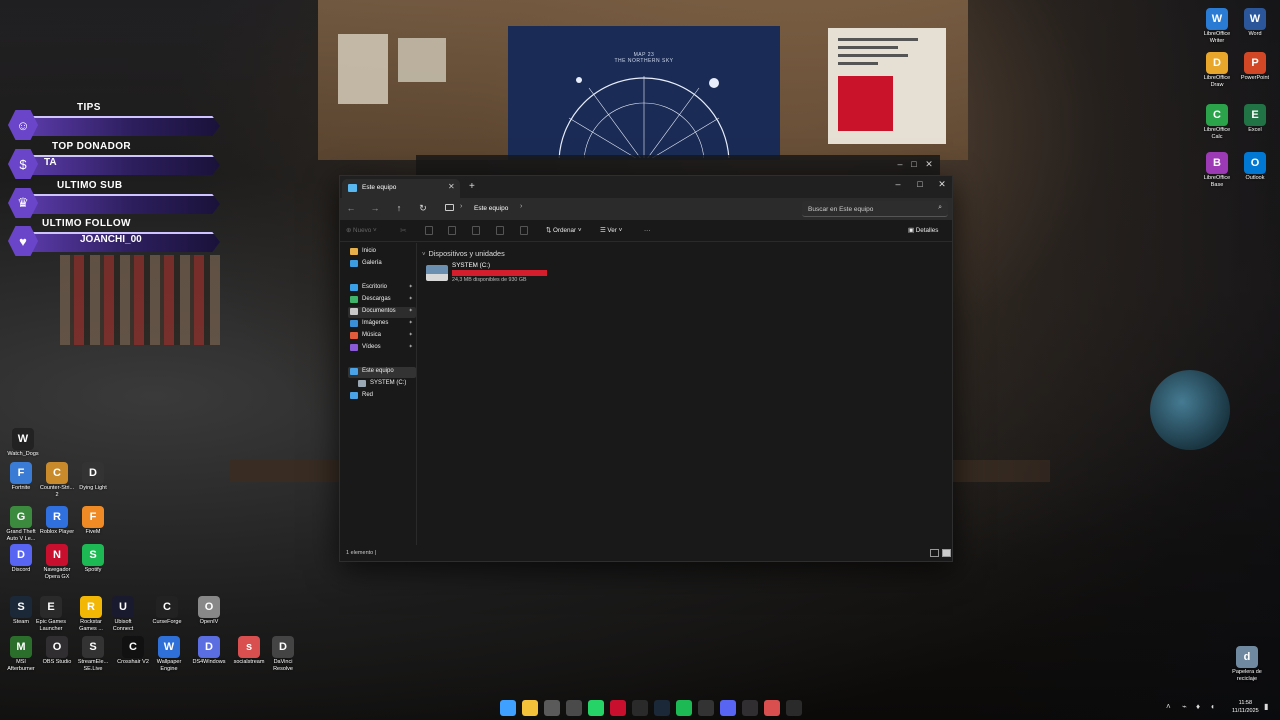  What do you see at coordinates (868, 209) in the screenshot?
I see `search-input` at bounding box center [868, 209].